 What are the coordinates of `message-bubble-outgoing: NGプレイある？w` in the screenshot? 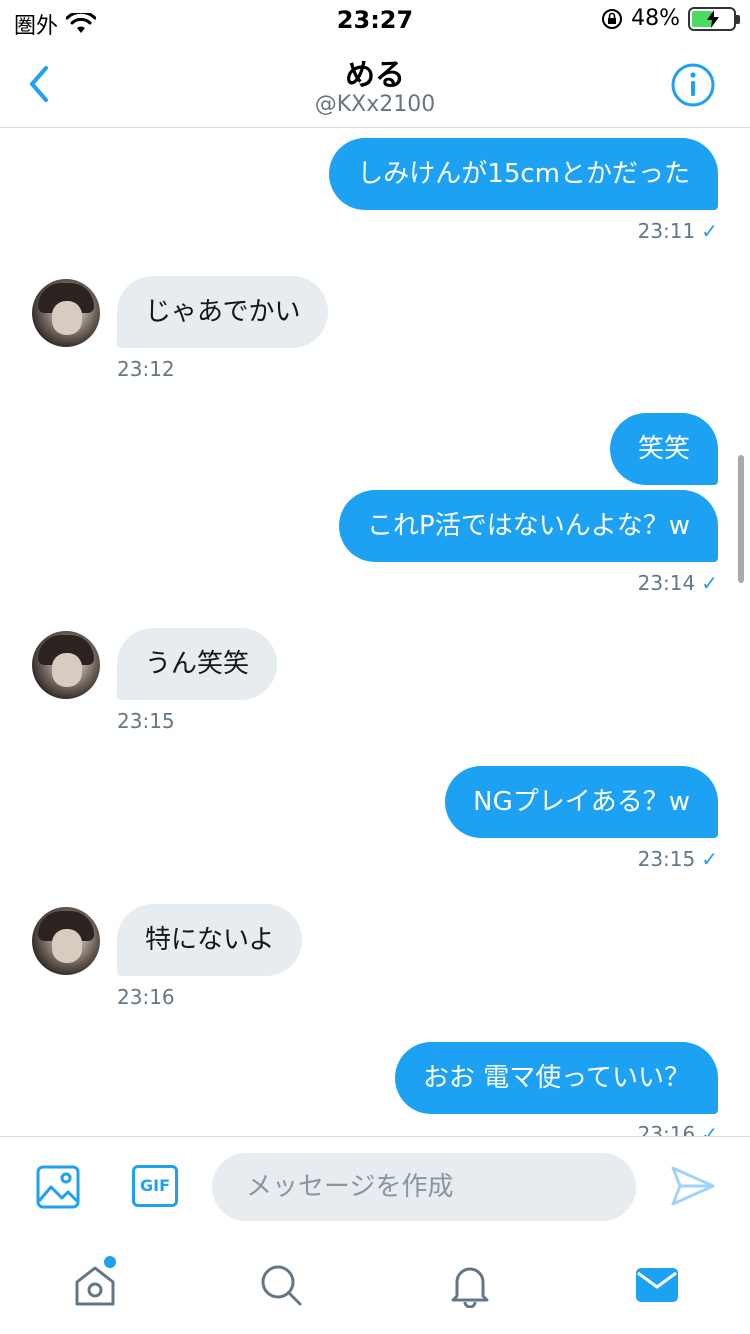 It's located at (581, 802).